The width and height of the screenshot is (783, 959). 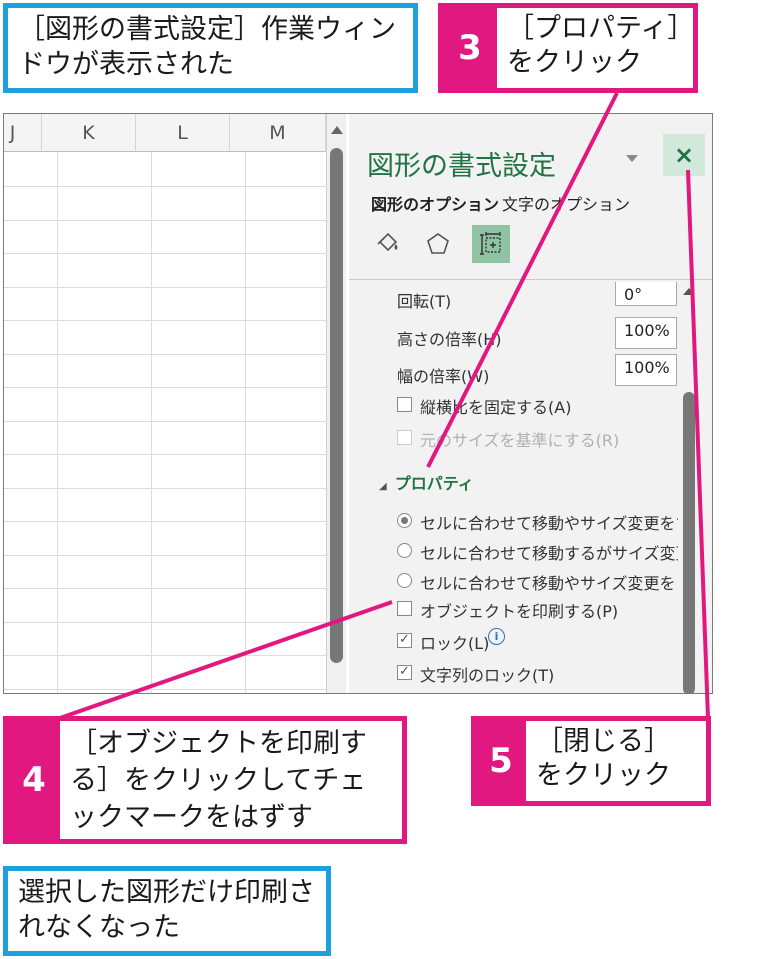 I want to click on sheet-scrollbar, so click(x=336, y=403).